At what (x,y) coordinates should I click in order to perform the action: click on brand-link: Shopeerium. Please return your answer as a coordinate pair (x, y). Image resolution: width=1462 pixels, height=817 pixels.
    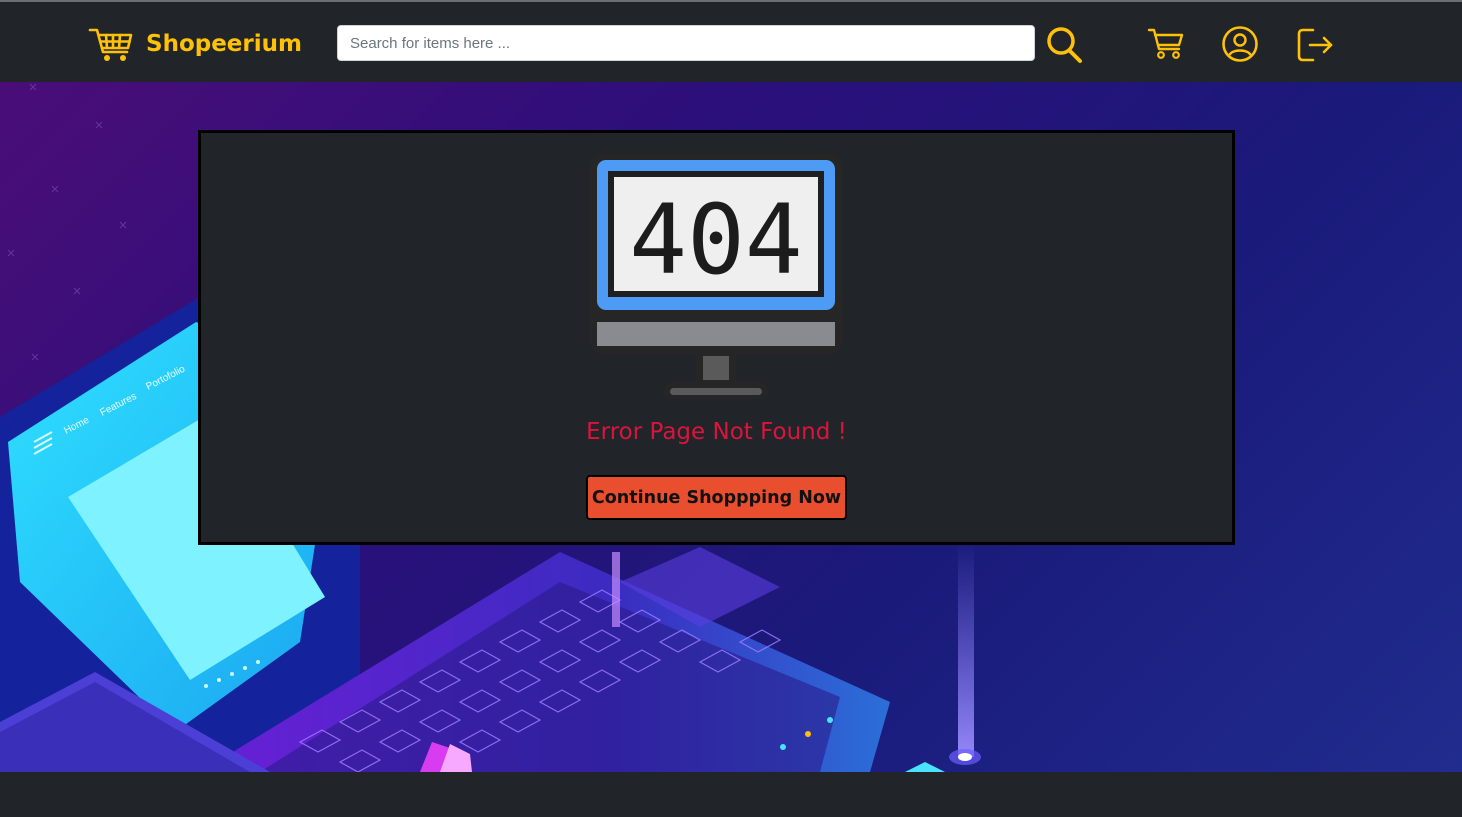
    Looking at the image, I should click on (195, 44).